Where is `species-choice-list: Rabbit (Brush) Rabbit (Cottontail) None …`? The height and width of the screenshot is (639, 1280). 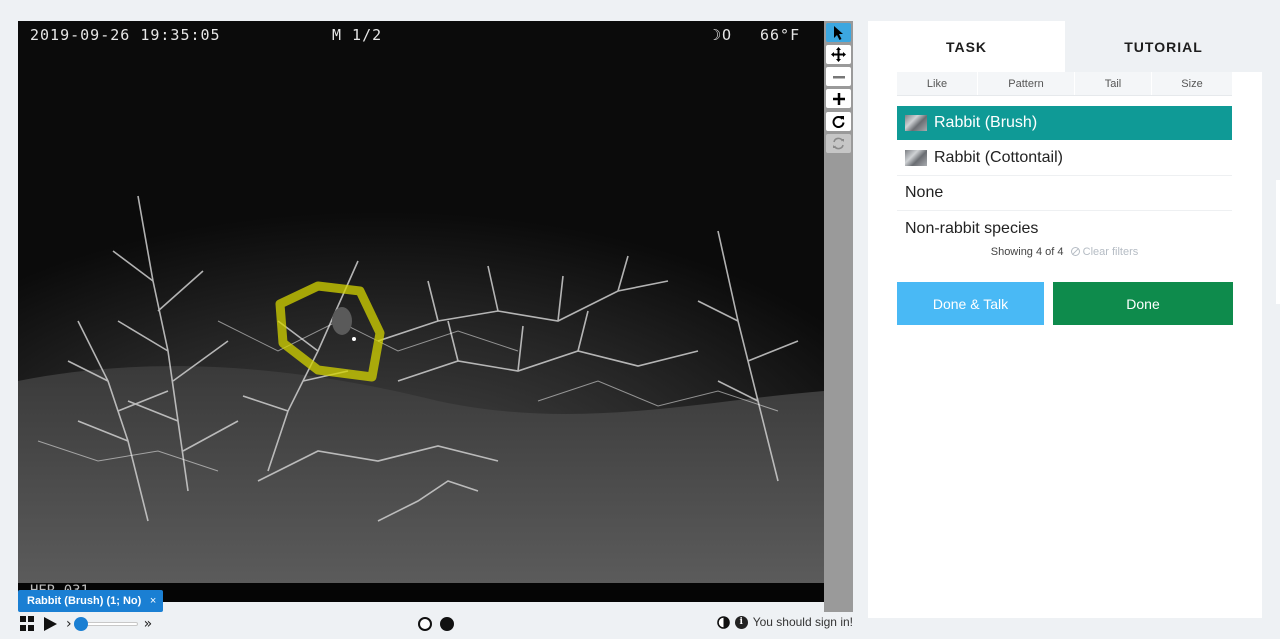
species-choice-list: Rabbit (Brush) Rabbit (Cottontail) None … is located at coordinates (1064, 176).